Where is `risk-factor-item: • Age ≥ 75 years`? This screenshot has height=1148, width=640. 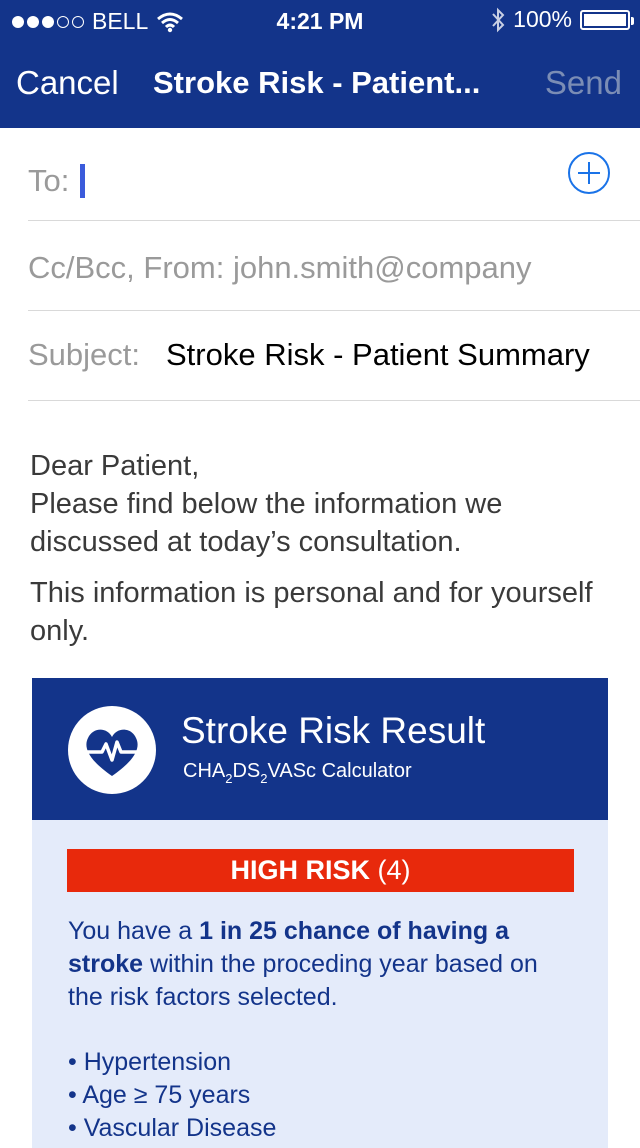
risk-factor-item: • Age ≥ 75 years is located at coordinates (159, 1095).